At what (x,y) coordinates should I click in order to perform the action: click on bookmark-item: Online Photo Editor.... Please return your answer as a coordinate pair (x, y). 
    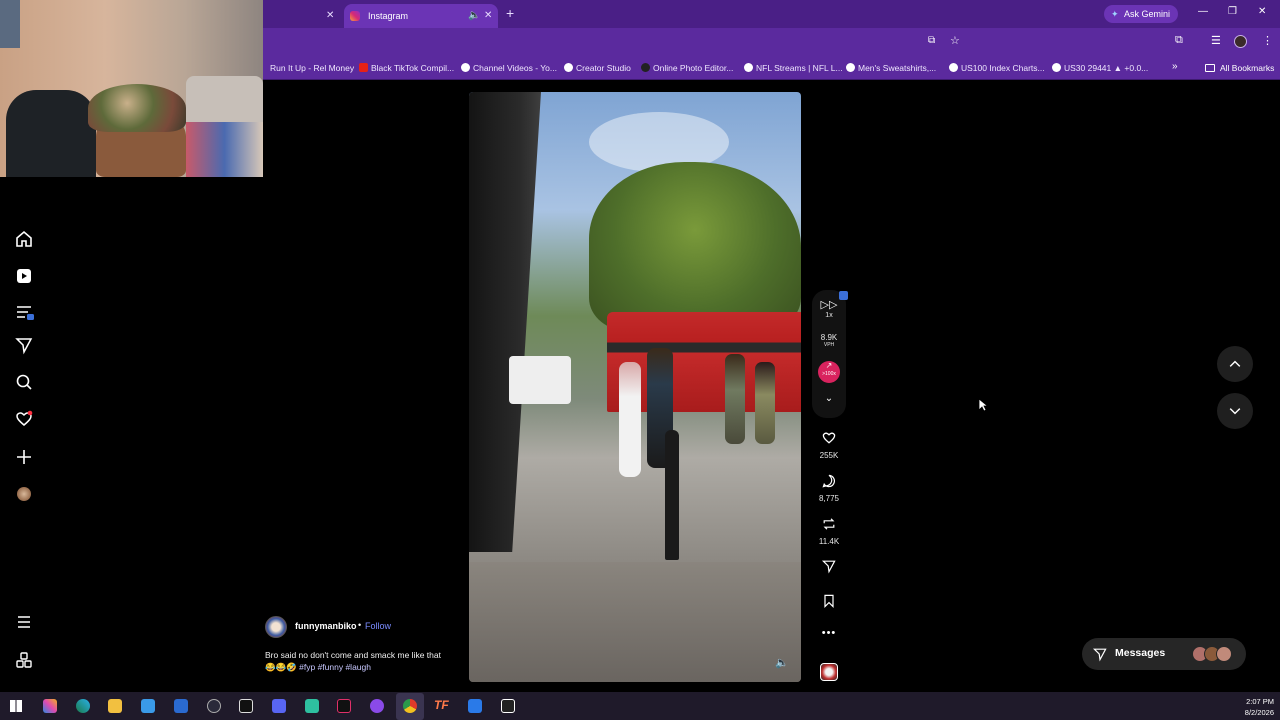
    Looking at the image, I should click on (687, 68).